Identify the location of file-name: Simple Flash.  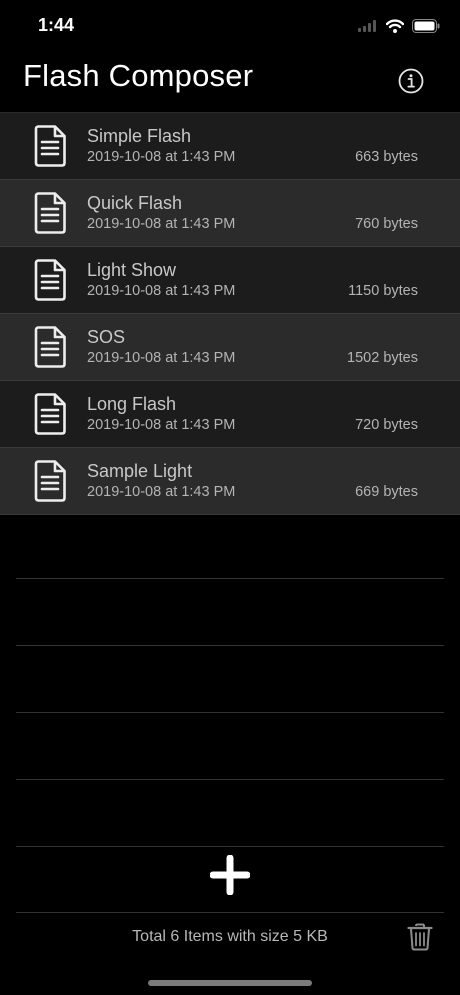
(139, 136).